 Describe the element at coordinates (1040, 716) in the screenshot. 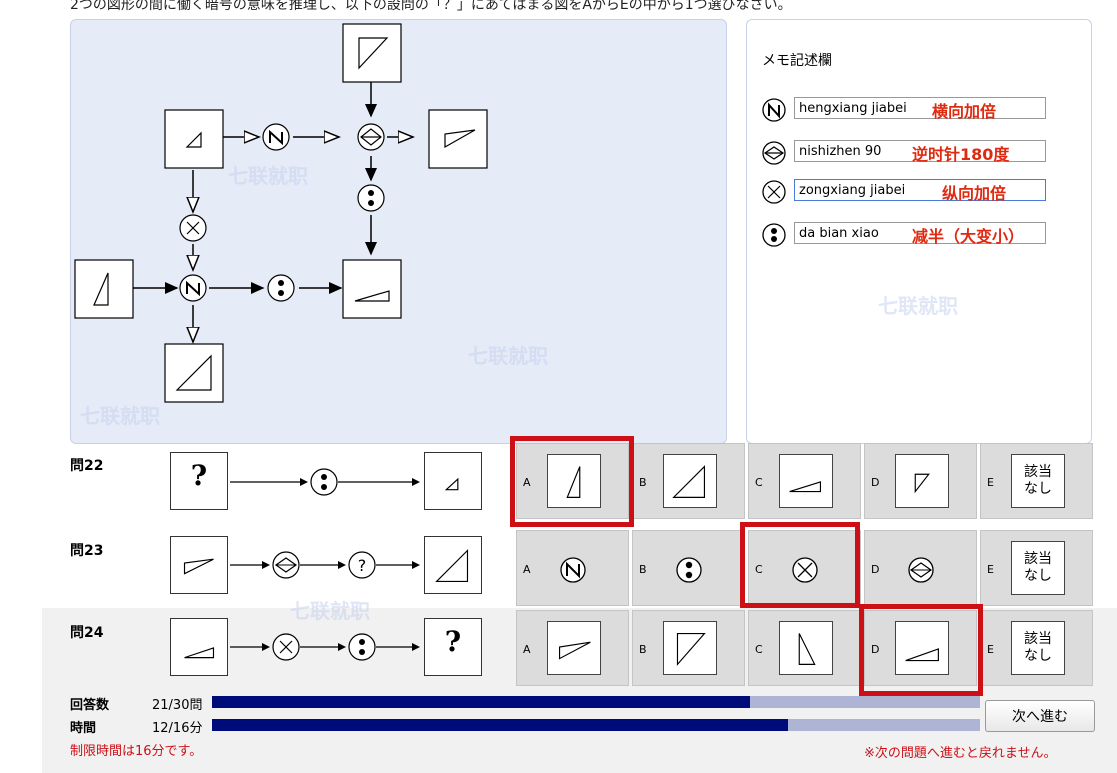

I see `next-button: 次へ進む` at that location.